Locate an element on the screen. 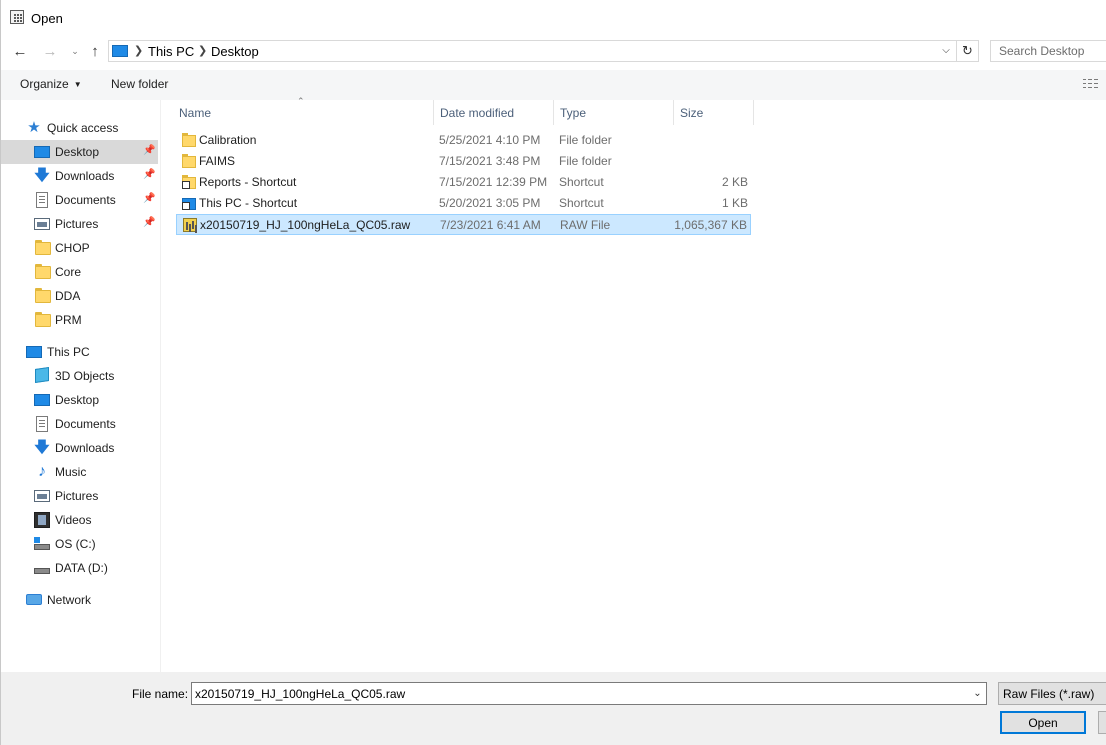 This screenshot has height=745, width=1106. nav-label: Desktop is located at coordinates (77, 400).